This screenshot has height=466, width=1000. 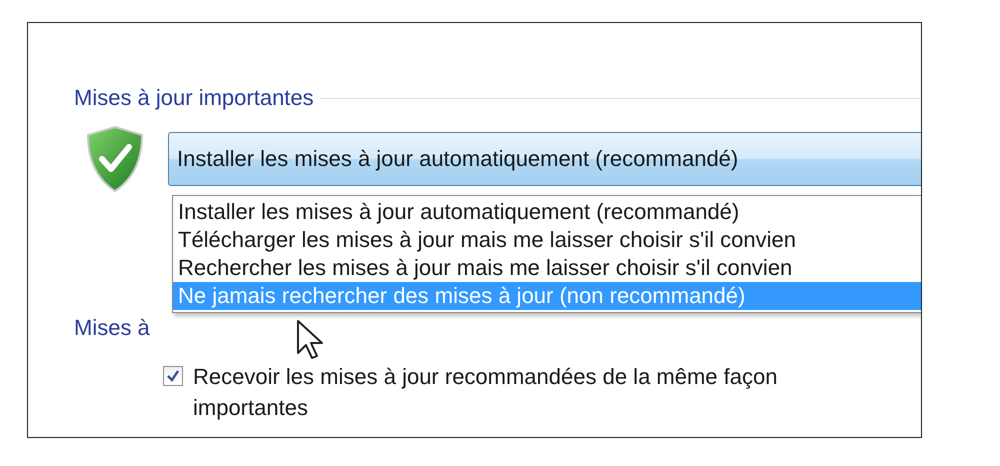 I want to click on group-title: Mises à, so click(x=112, y=328).